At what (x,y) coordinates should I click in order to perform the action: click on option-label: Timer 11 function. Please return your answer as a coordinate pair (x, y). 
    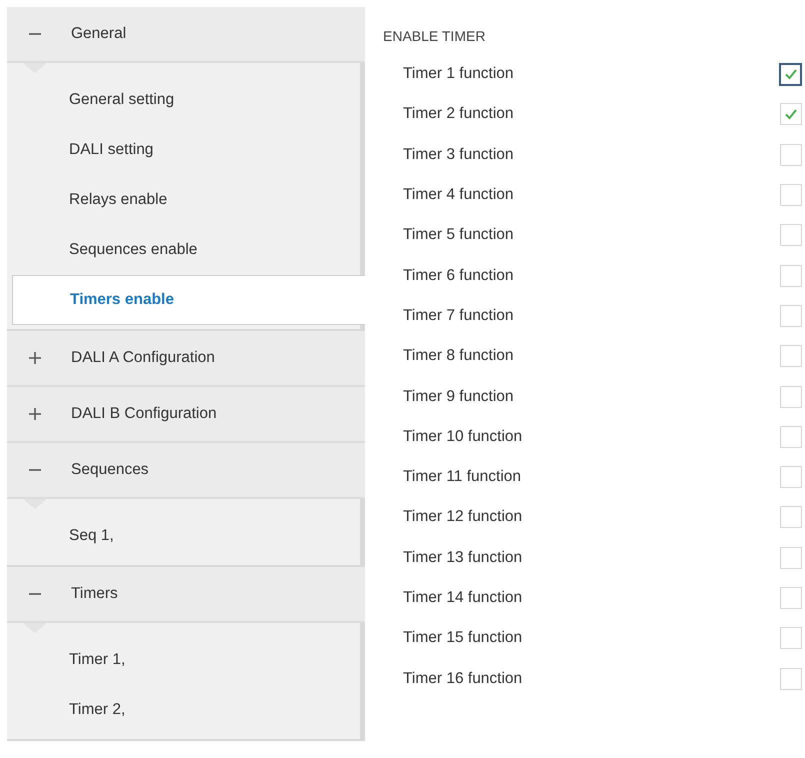
    Looking at the image, I should click on (462, 477).